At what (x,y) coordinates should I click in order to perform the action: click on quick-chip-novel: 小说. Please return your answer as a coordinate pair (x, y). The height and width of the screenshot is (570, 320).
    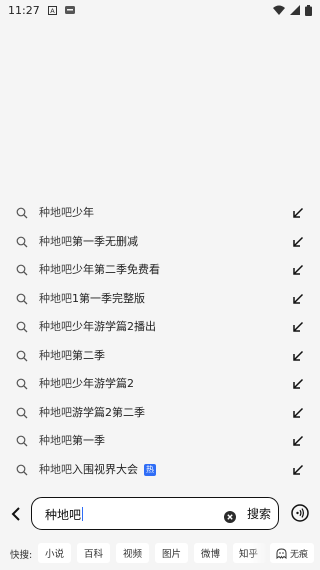
    Looking at the image, I should click on (54, 553).